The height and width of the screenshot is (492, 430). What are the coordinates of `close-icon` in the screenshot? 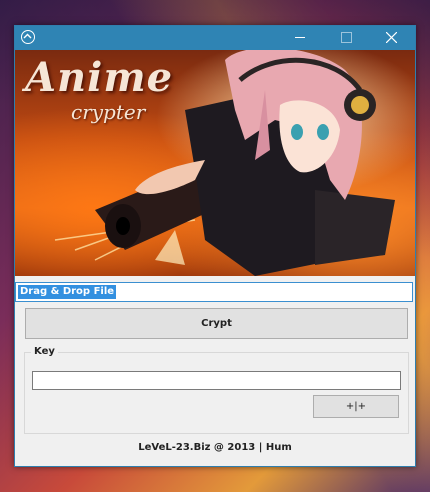 It's located at (391, 37).